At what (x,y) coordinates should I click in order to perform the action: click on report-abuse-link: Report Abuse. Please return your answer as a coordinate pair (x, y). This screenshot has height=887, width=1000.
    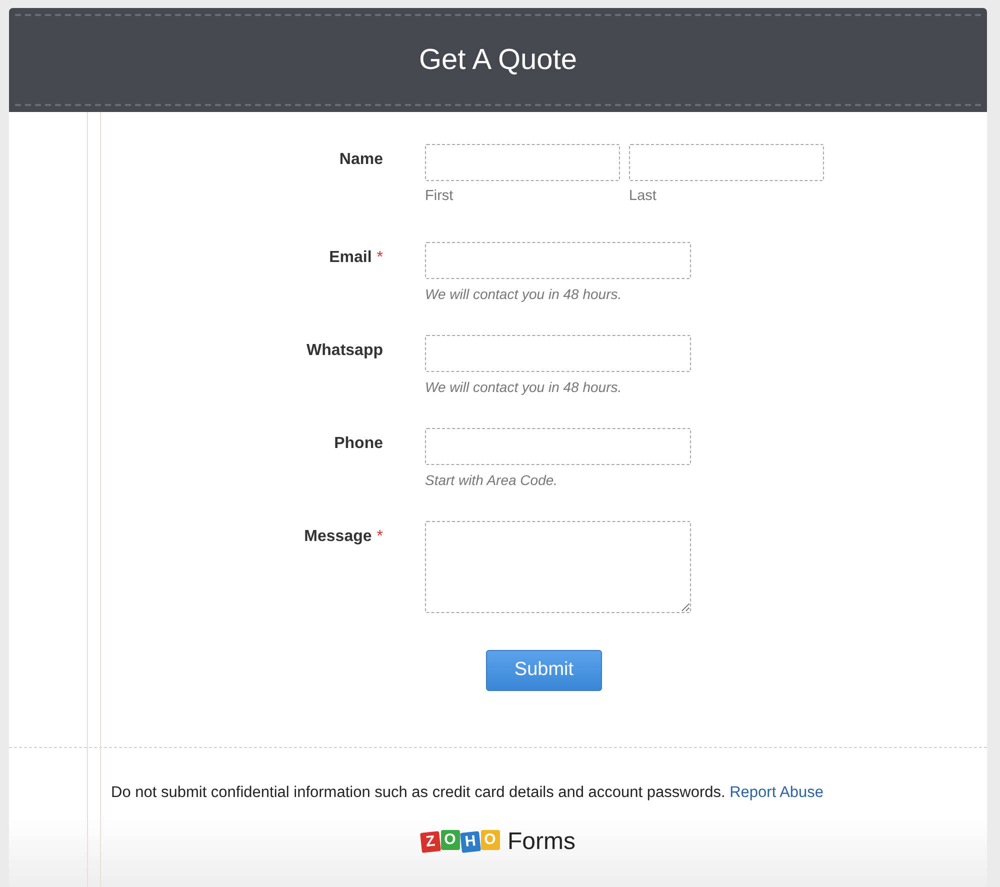
    Looking at the image, I should click on (777, 792).